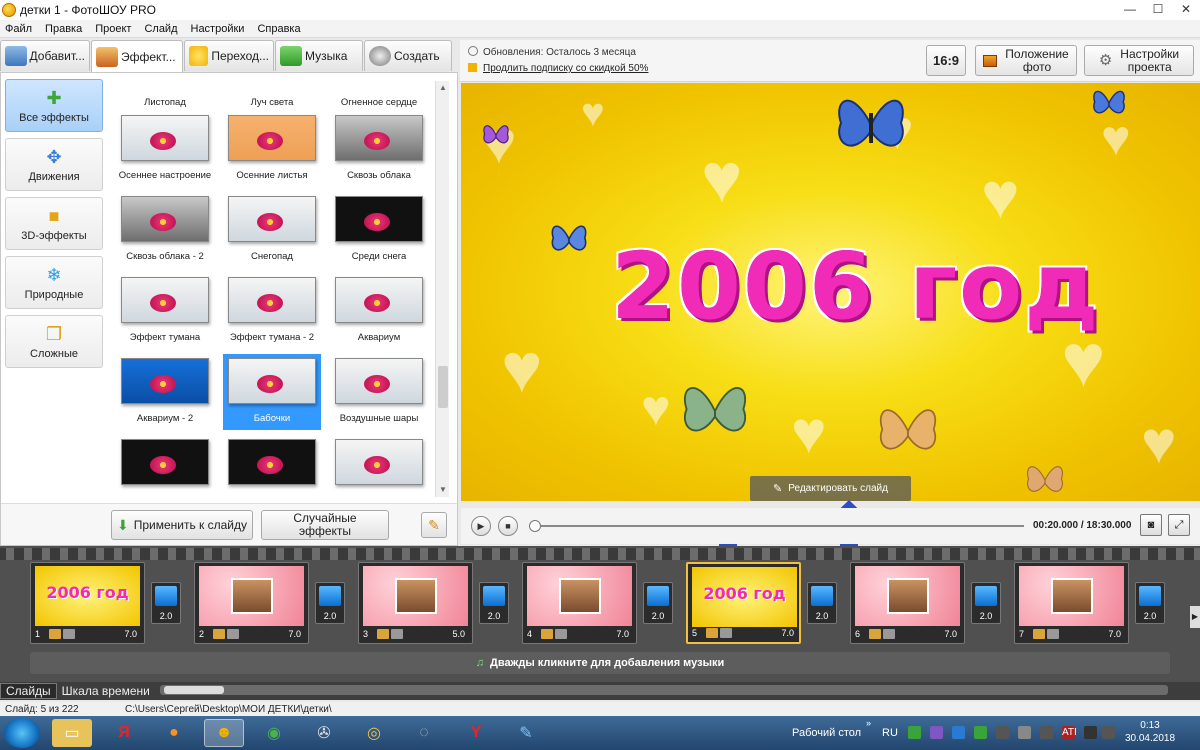  I want to click on random-effects-button: Случайные эффекты, so click(325, 525).